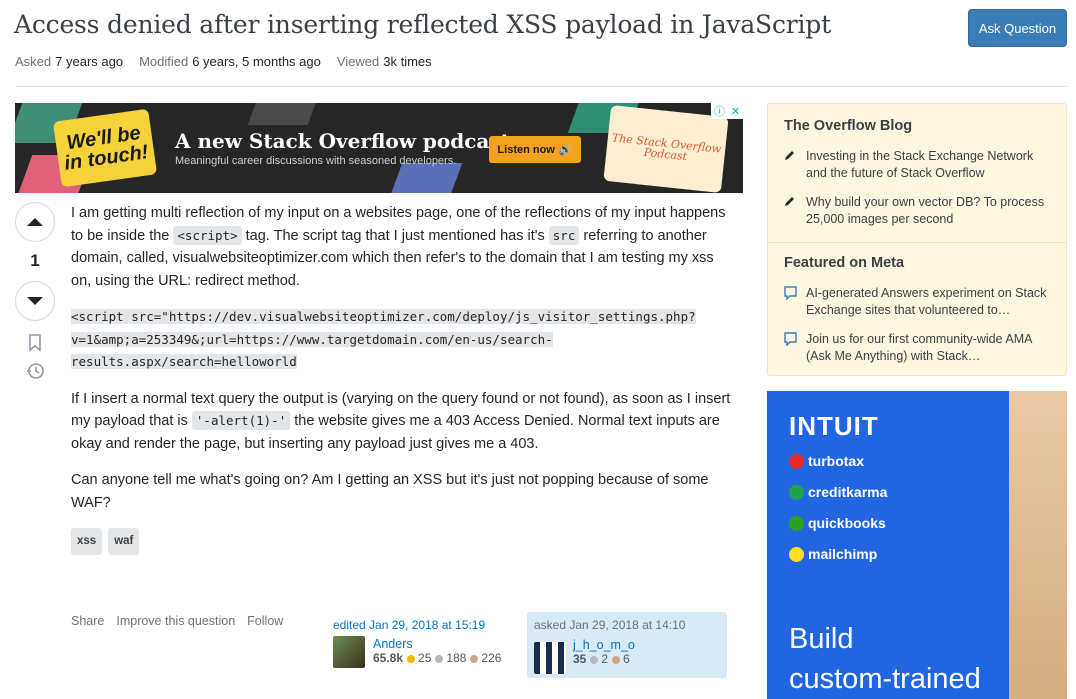  I want to click on check-icon, so click(796, 461).